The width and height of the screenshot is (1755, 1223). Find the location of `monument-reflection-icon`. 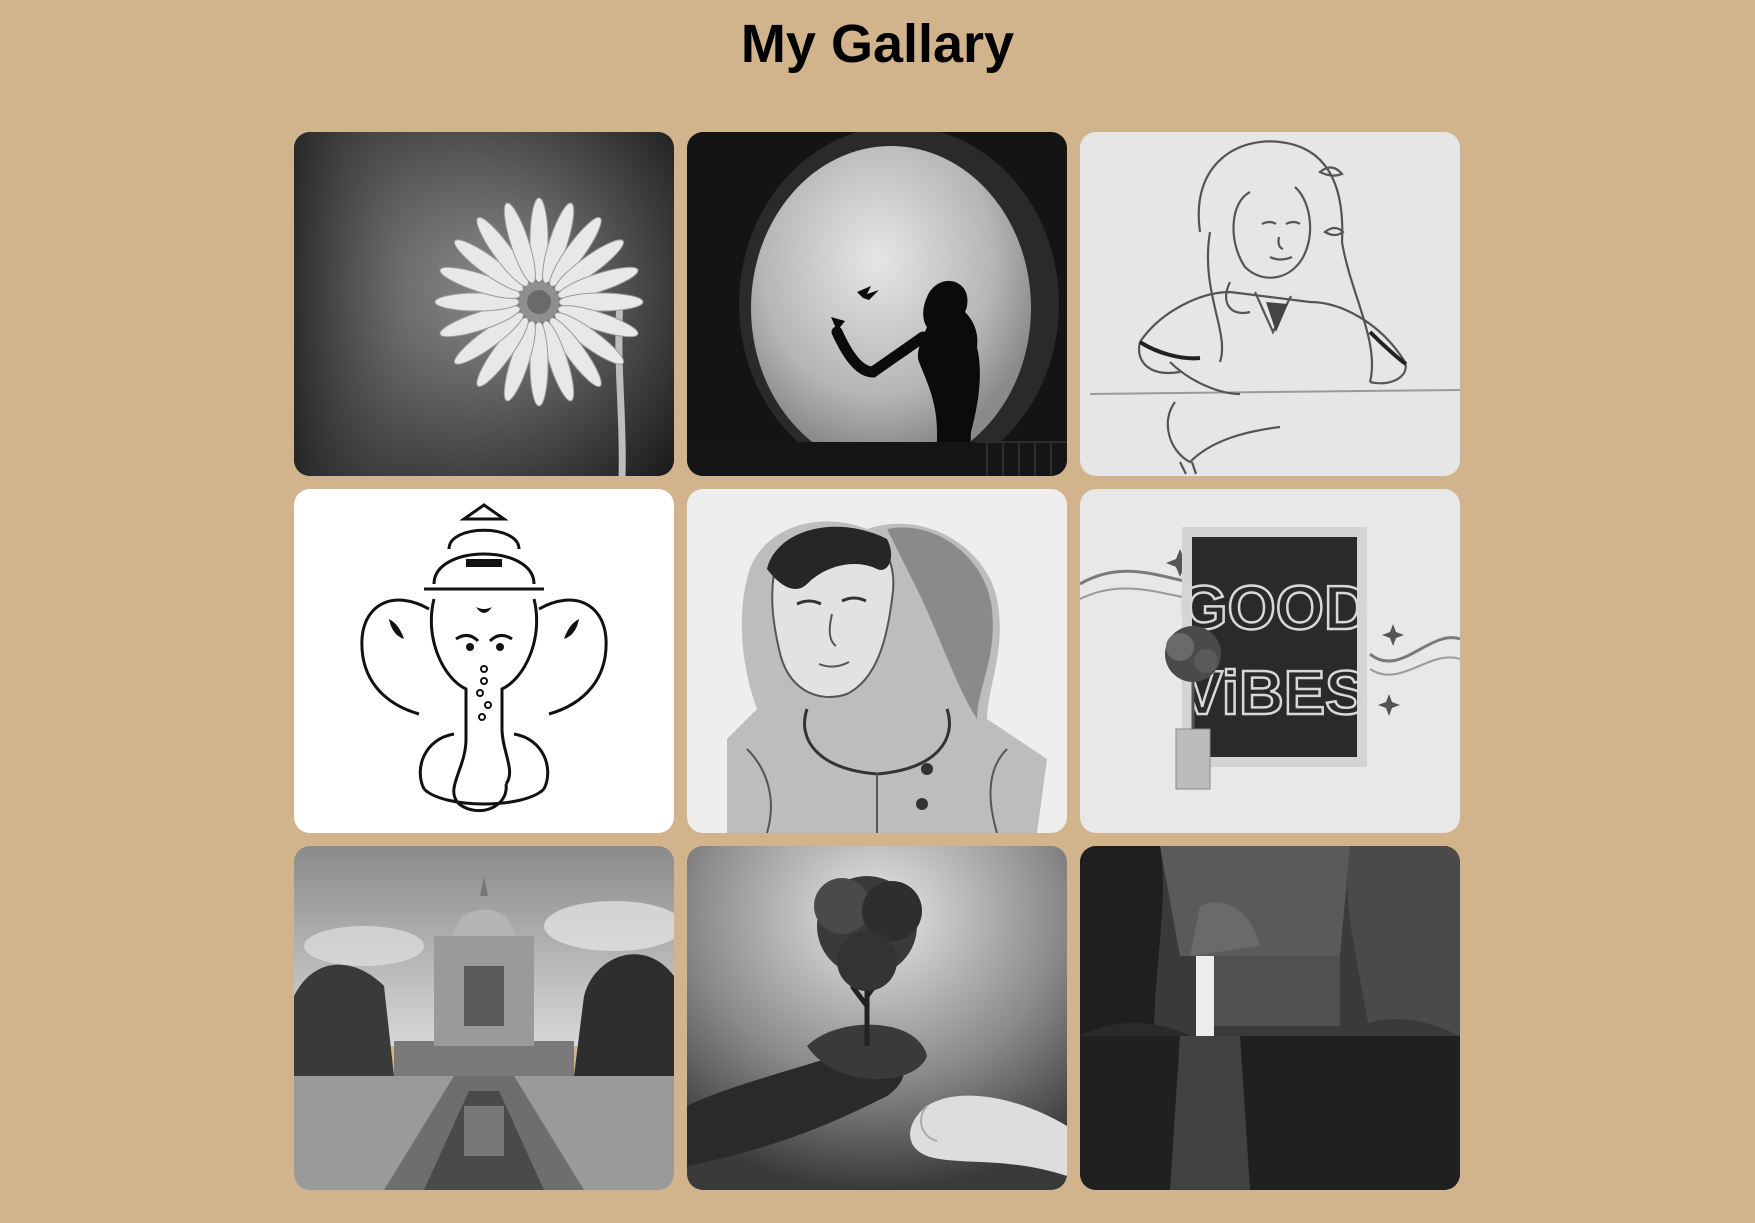

monument-reflection-icon is located at coordinates (484, 1018).